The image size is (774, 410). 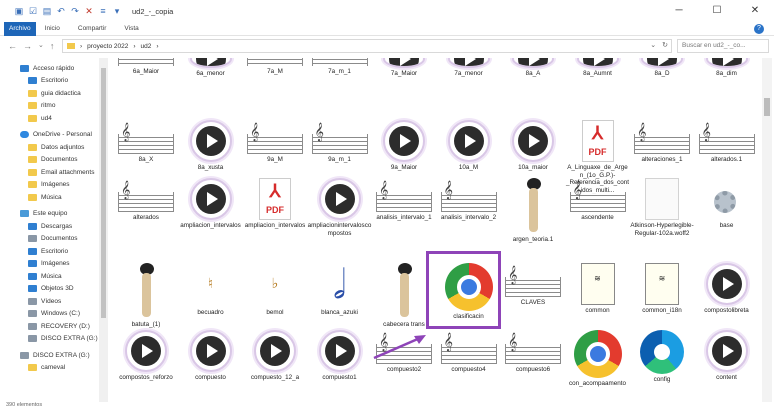 I want to click on file-item: 8a_X, so click(x=146, y=142).